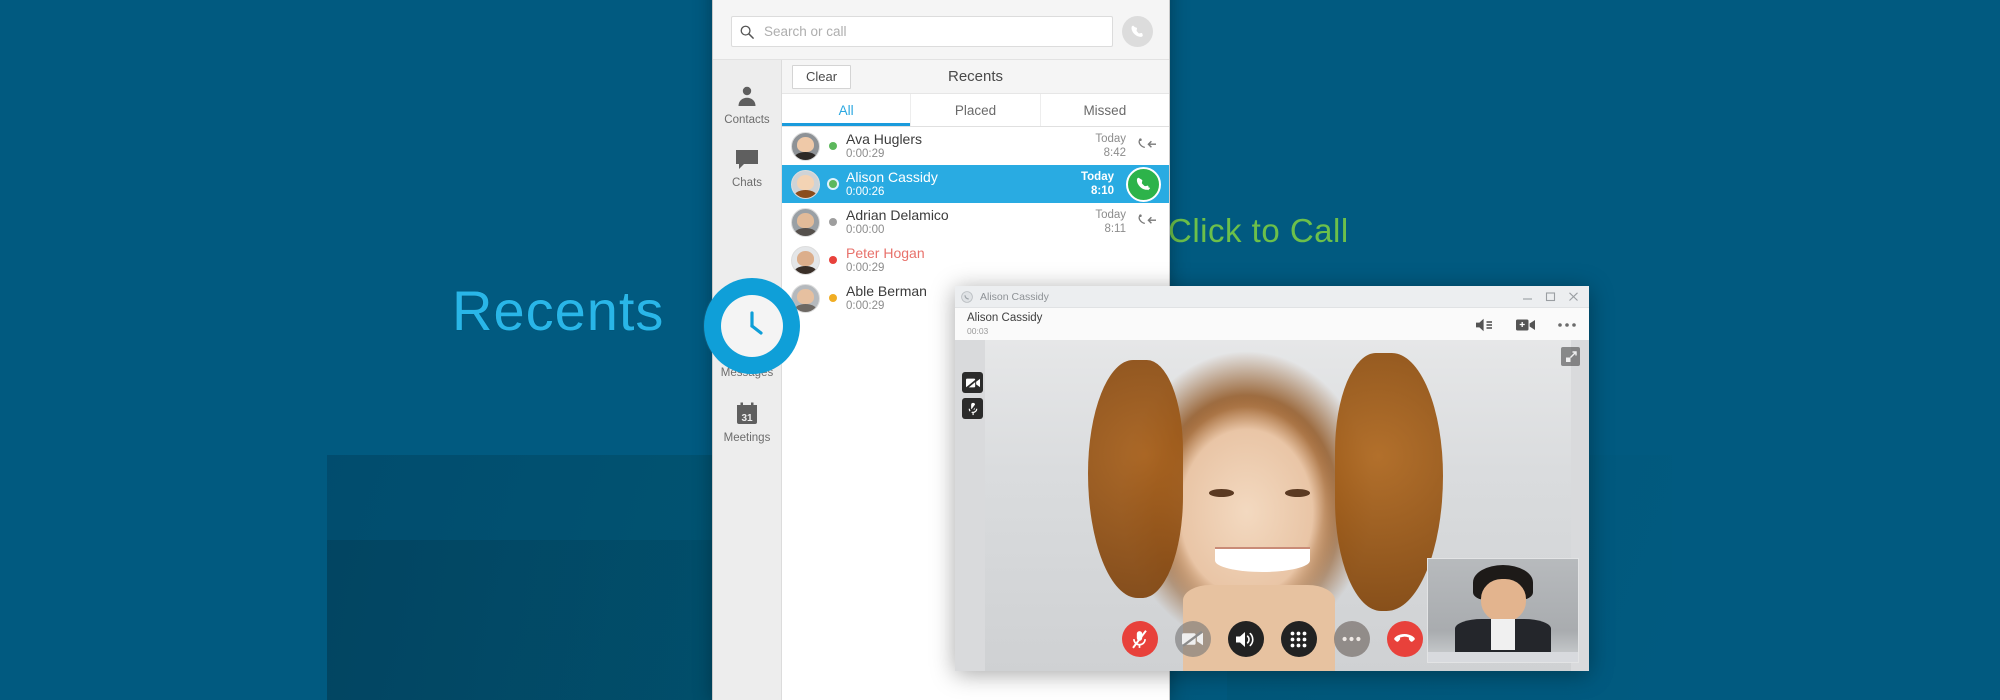 The width and height of the screenshot is (2000, 700). Describe the element at coordinates (1258, 230) in the screenshot. I see `annotation-click-to-call-label: Click to Call` at that location.